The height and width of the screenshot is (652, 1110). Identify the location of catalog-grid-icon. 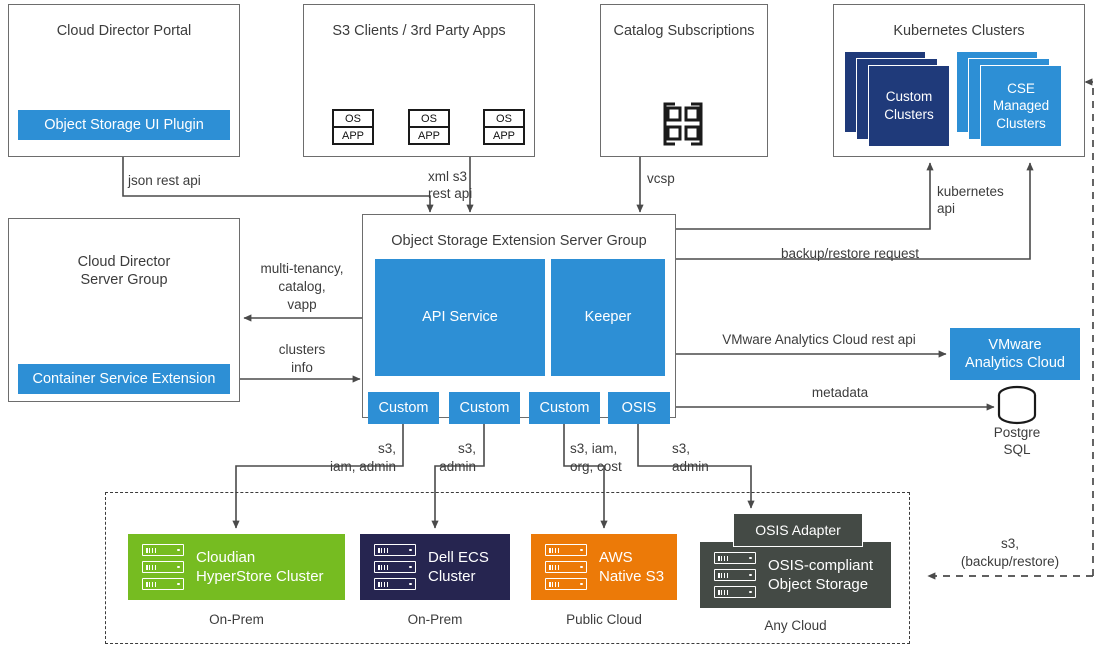
(683, 124).